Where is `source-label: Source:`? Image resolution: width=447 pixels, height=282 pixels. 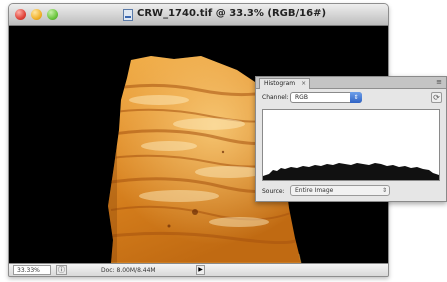
source-label: Source: is located at coordinates (273, 191).